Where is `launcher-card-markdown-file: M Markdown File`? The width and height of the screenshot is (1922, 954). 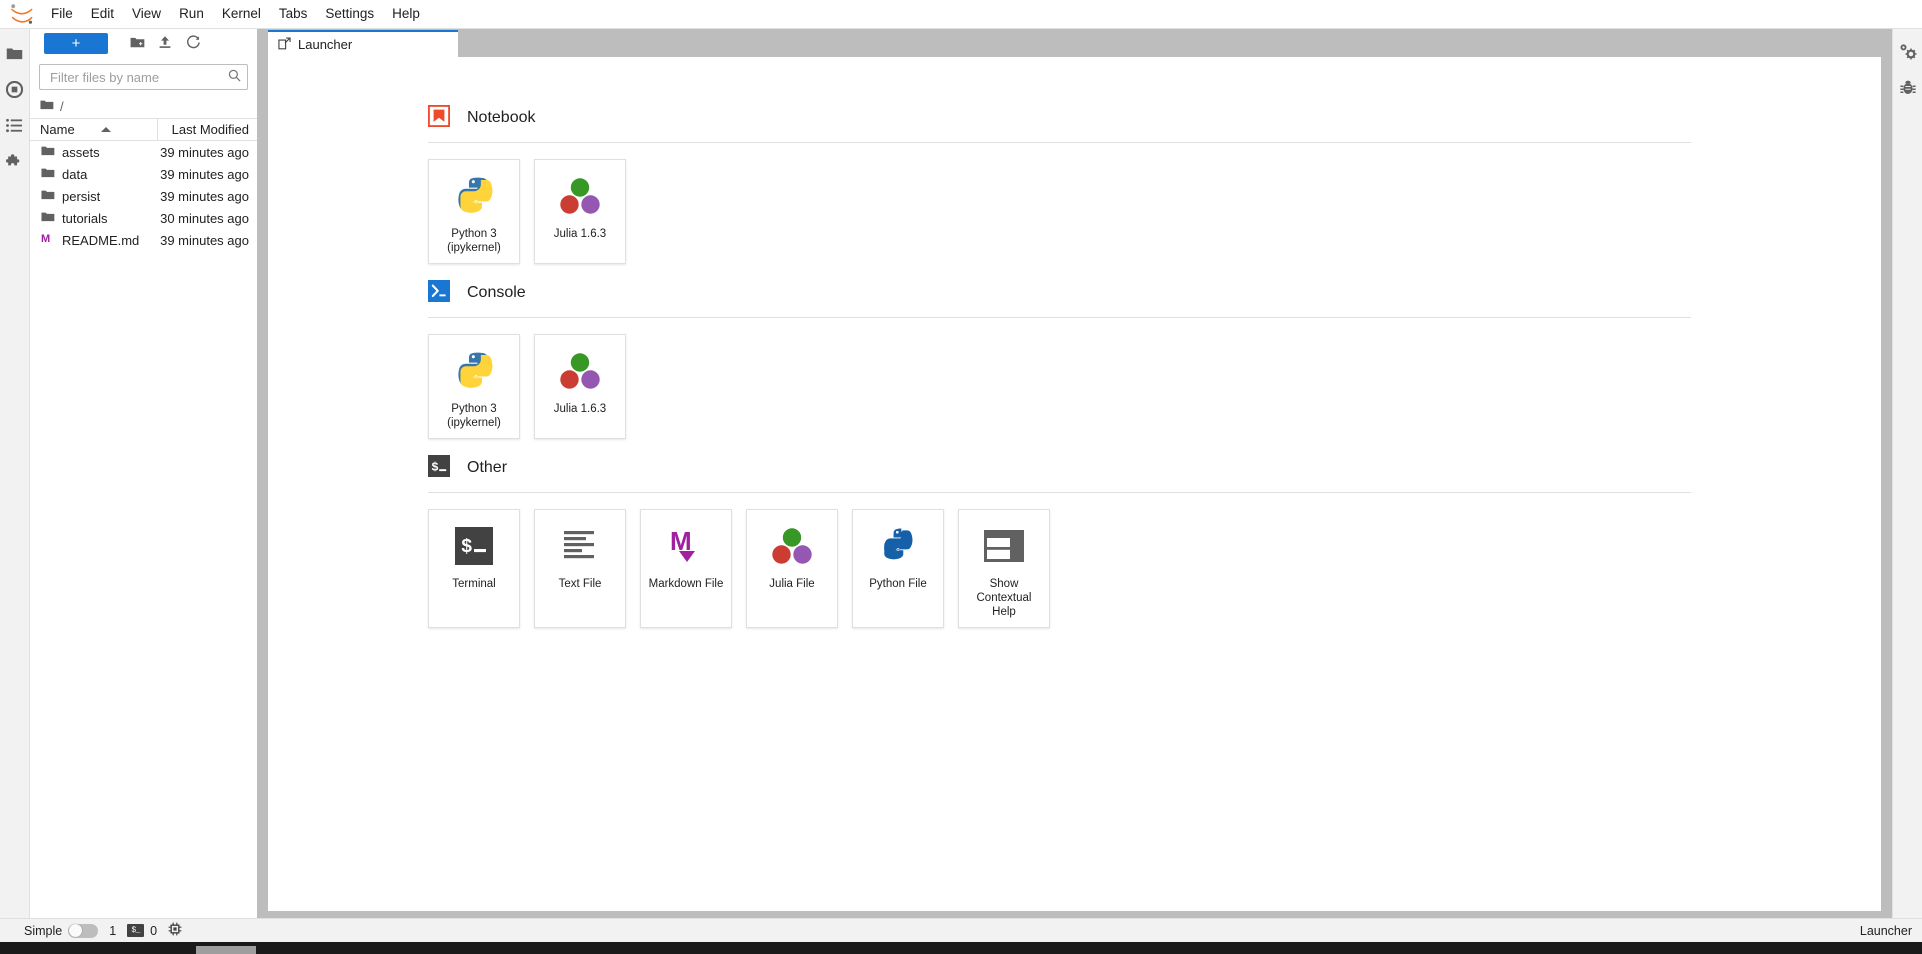 launcher-card-markdown-file: M Markdown File is located at coordinates (686, 568).